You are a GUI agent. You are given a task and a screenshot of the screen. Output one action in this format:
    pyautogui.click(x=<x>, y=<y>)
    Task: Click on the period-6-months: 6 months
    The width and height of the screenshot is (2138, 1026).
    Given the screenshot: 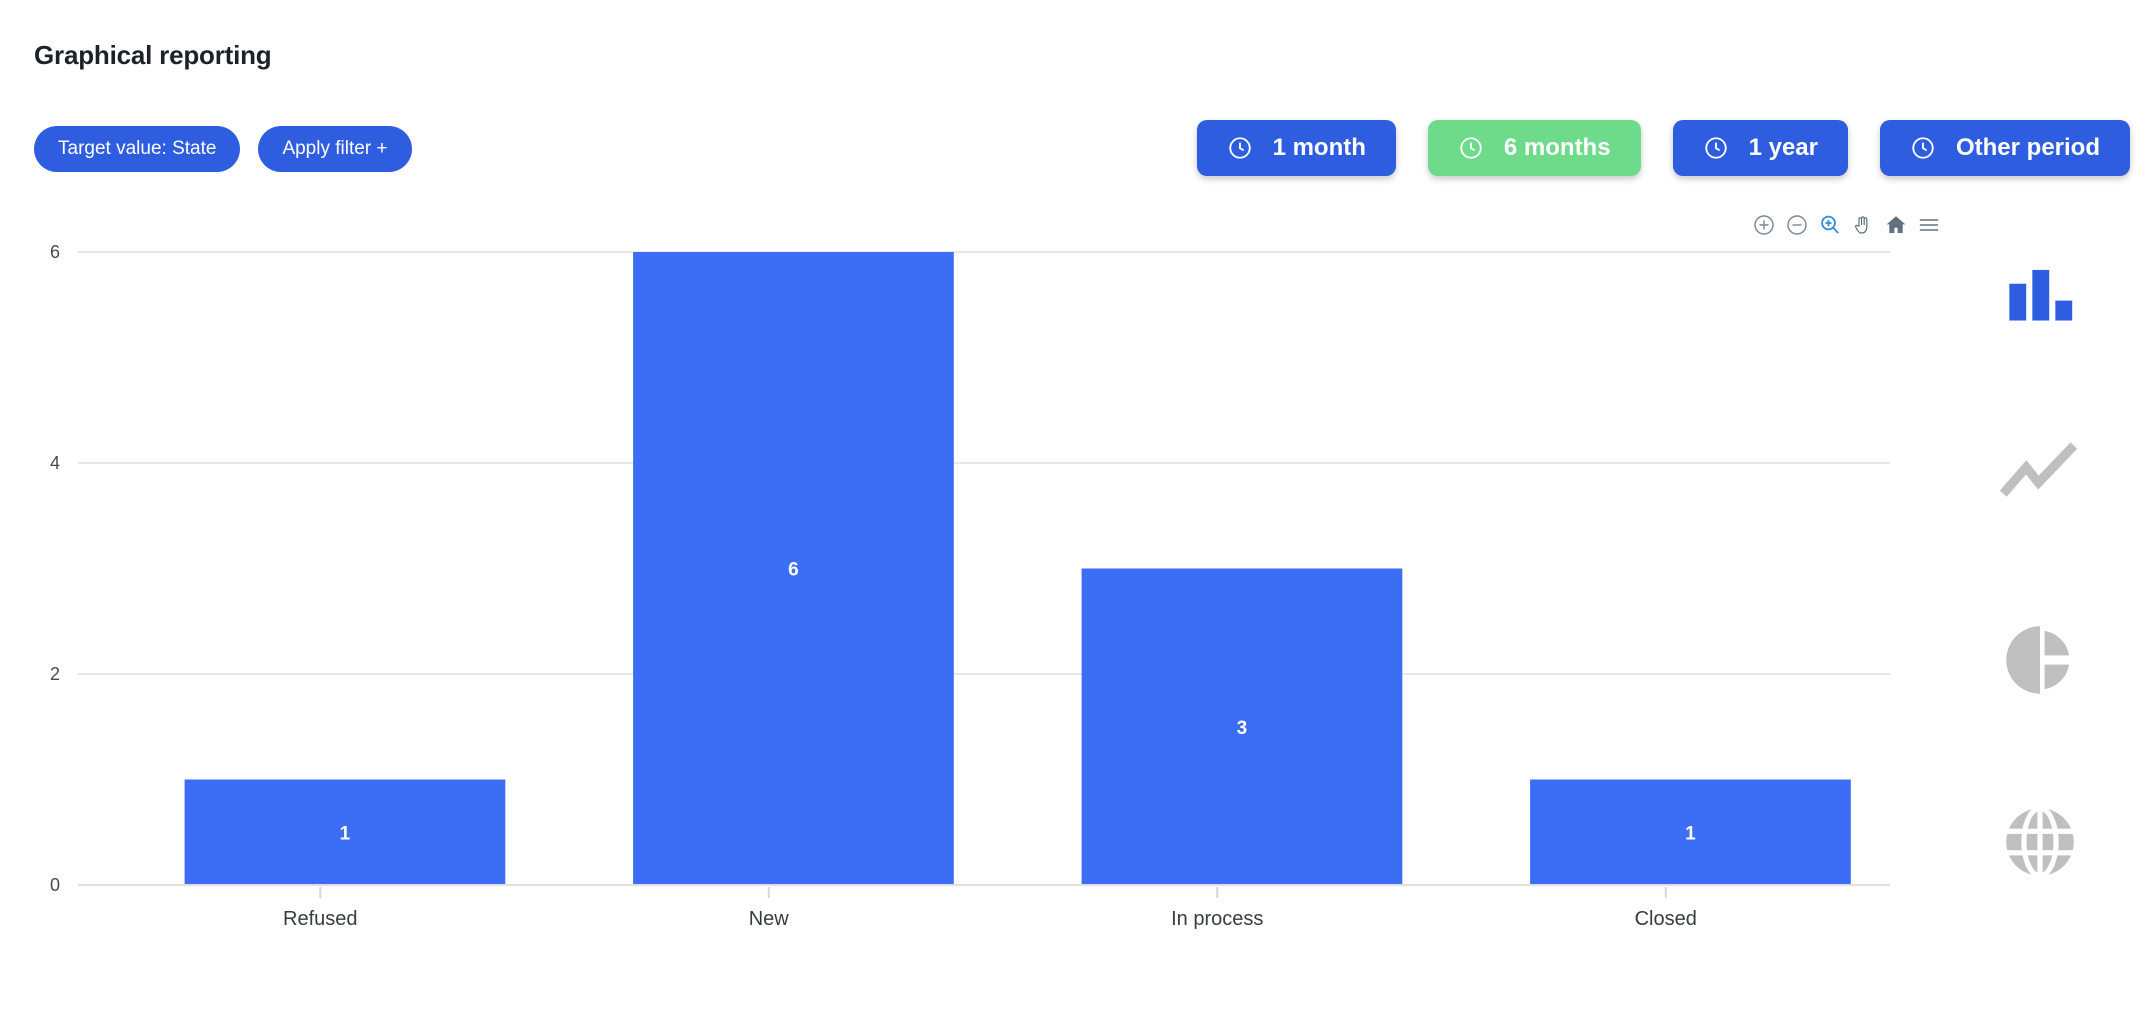 What is the action you would take?
    pyautogui.click(x=1534, y=148)
    